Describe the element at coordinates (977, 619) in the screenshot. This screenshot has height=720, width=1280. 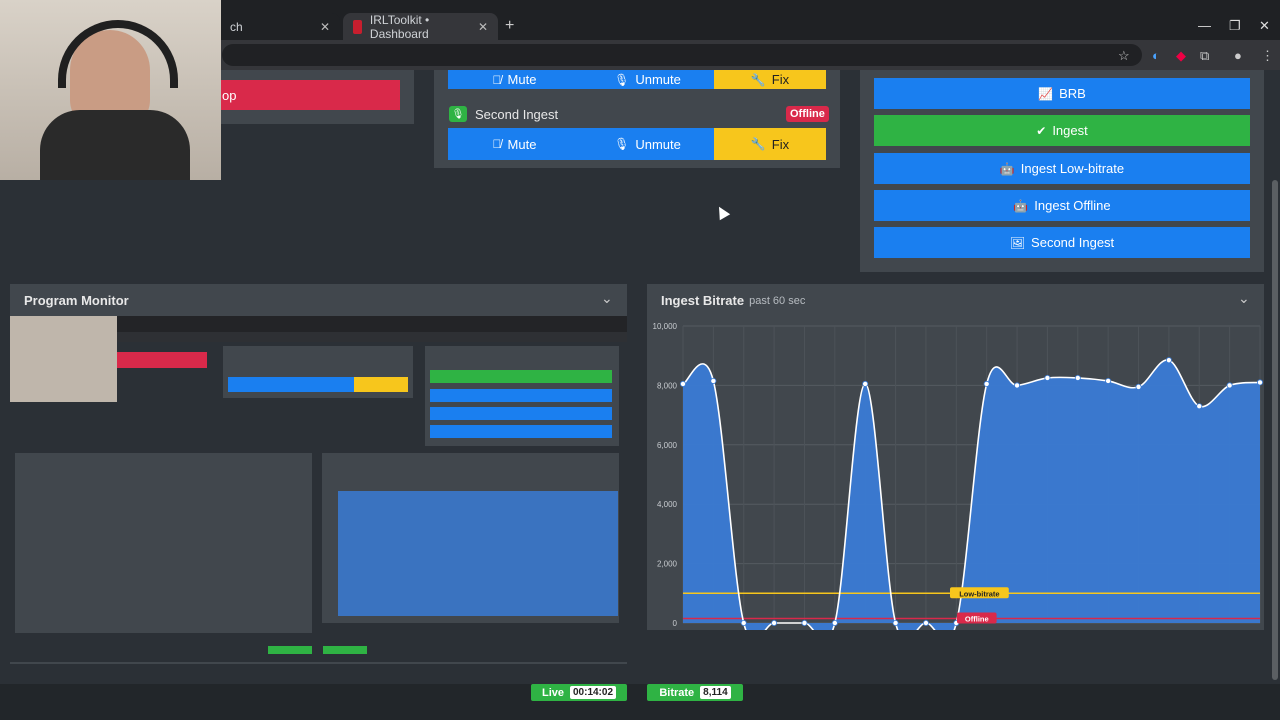
I see `threshold-label: Offline` at that location.